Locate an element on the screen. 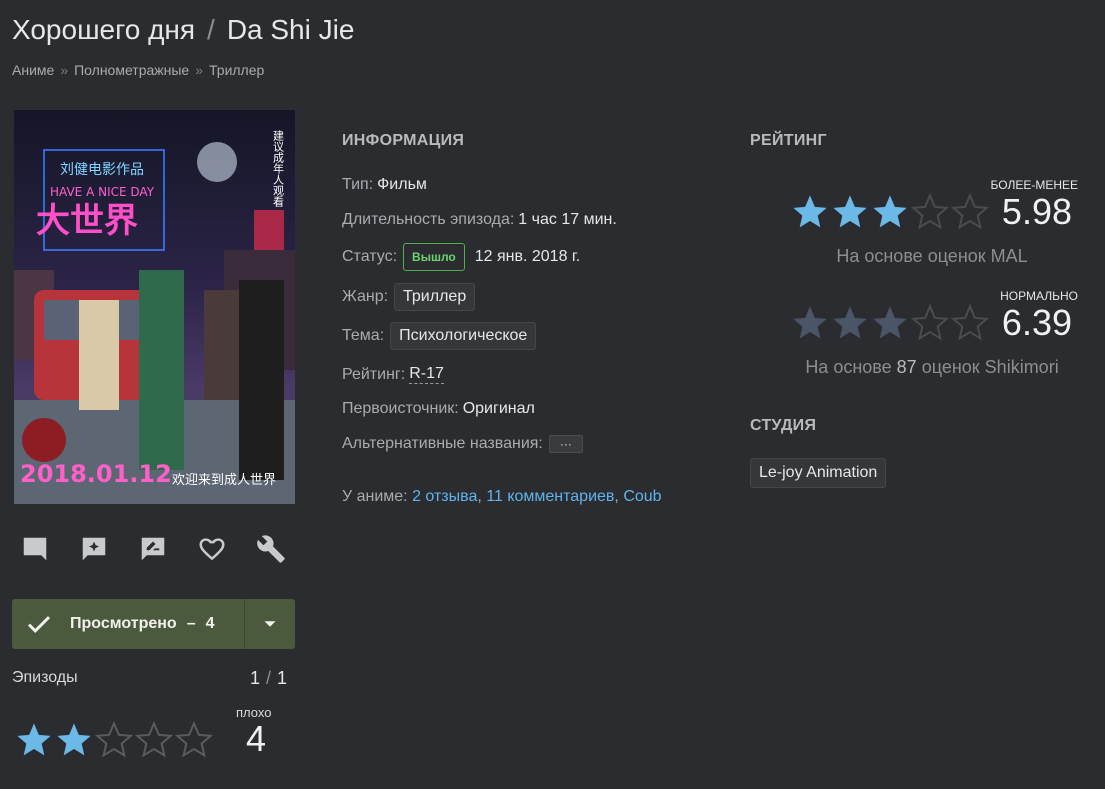  mal-rating: БОЛЕЕ-МЕНЕЕ 5.98 На основе оценок MAL is located at coordinates (935, 225).